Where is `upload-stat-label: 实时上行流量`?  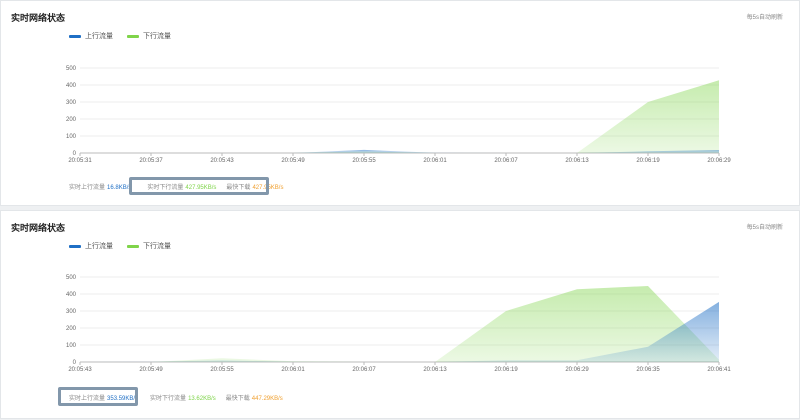 upload-stat-label: 实时上行流量 is located at coordinates (87, 188).